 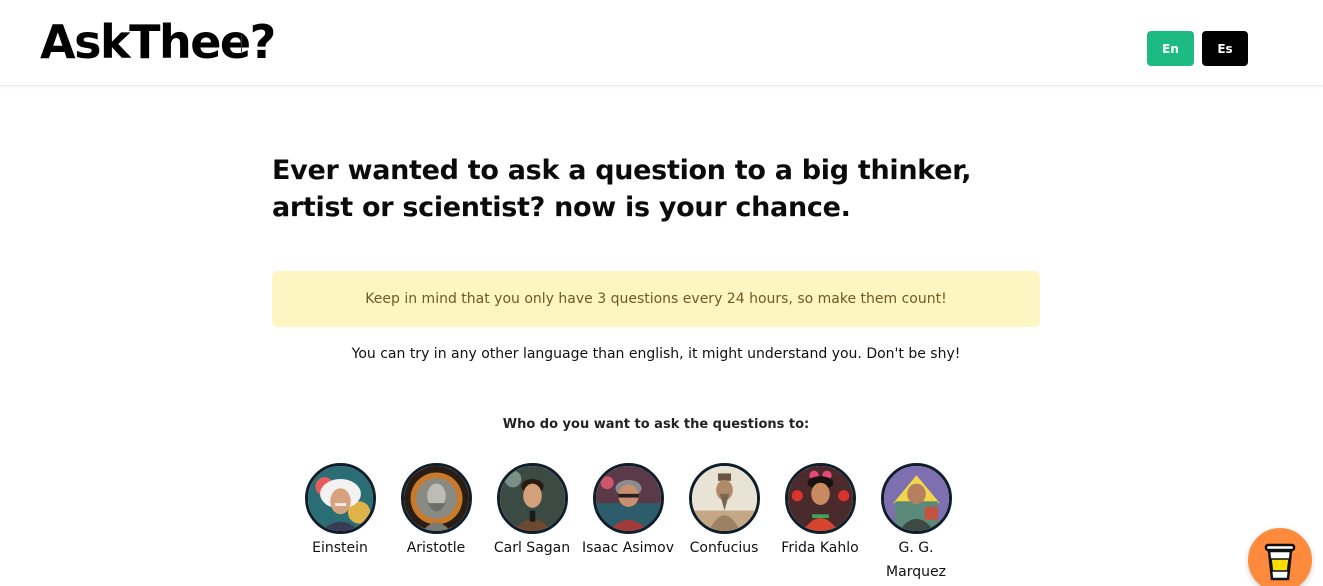 I want to click on person-option-frida-kahlo: Frida Kahlo, so click(x=820, y=511).